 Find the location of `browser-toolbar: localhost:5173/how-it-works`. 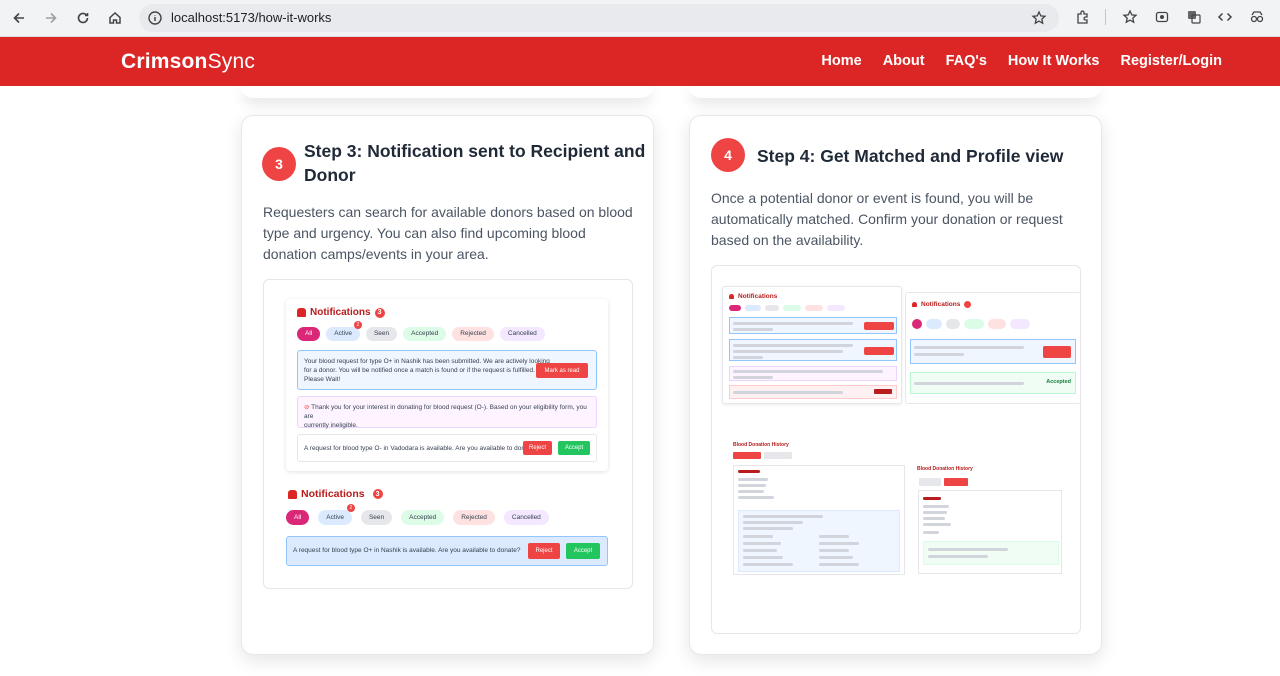

browser-toolbar: localhost:5173/how-it-works is located at coordinates (640, 18).